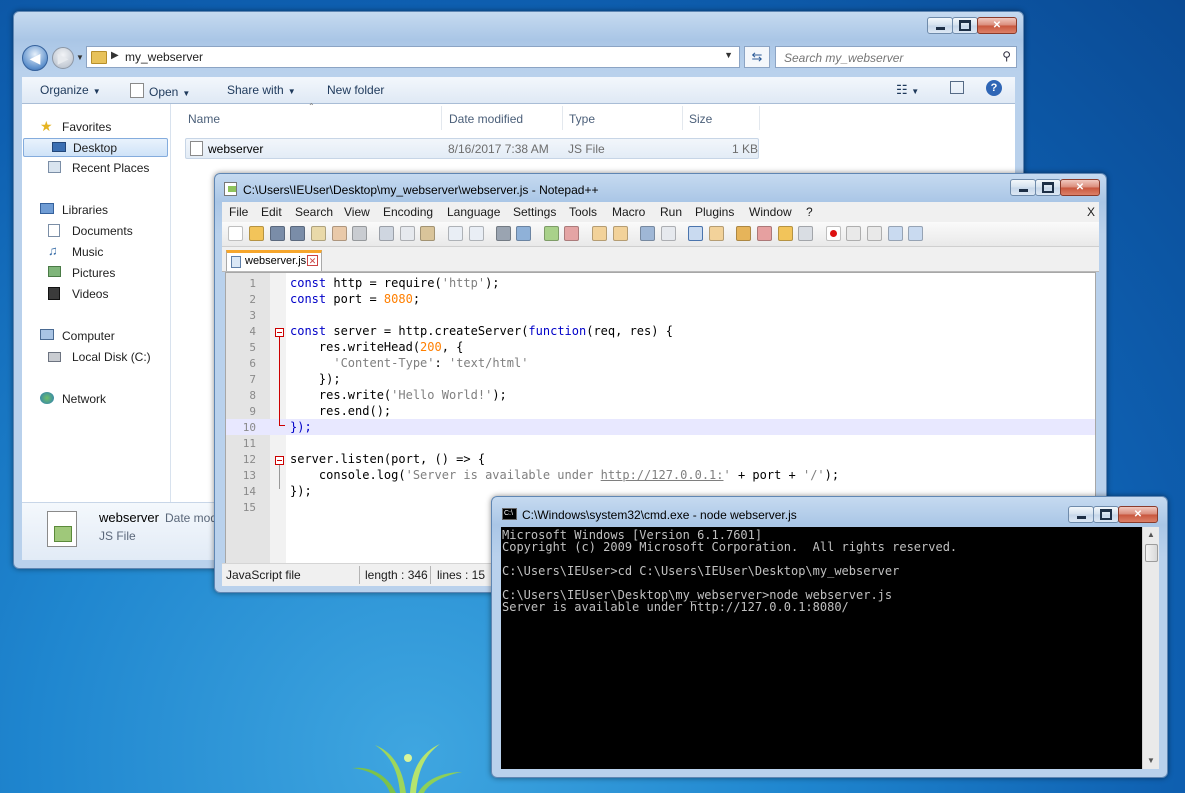 This screenshot has height=793, width=1185. I want to click on folder-as-workspace-icon, so click(785, 233).